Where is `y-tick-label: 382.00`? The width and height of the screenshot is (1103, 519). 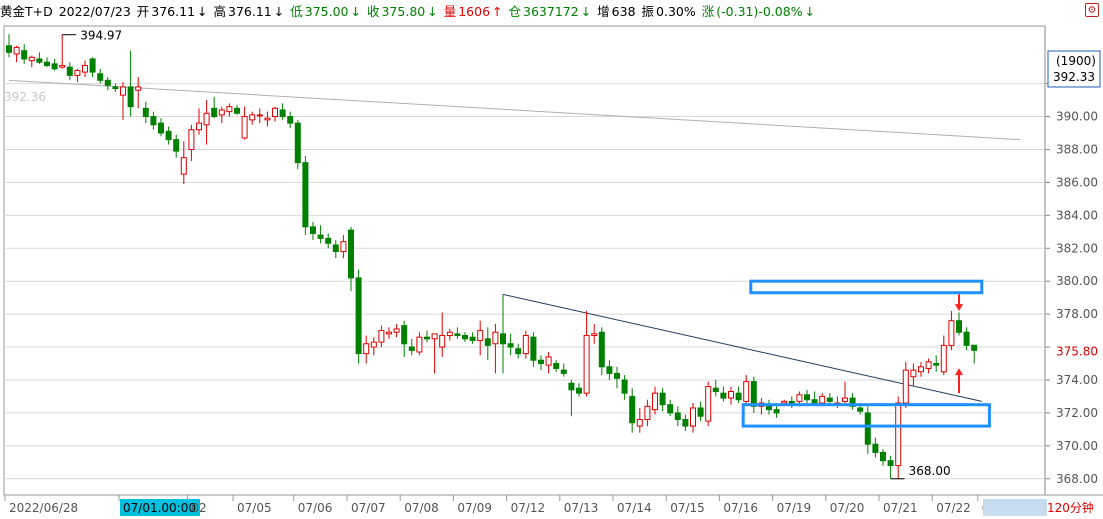
y-tick-label: 382.00 is located at coordinates (1077, 248).